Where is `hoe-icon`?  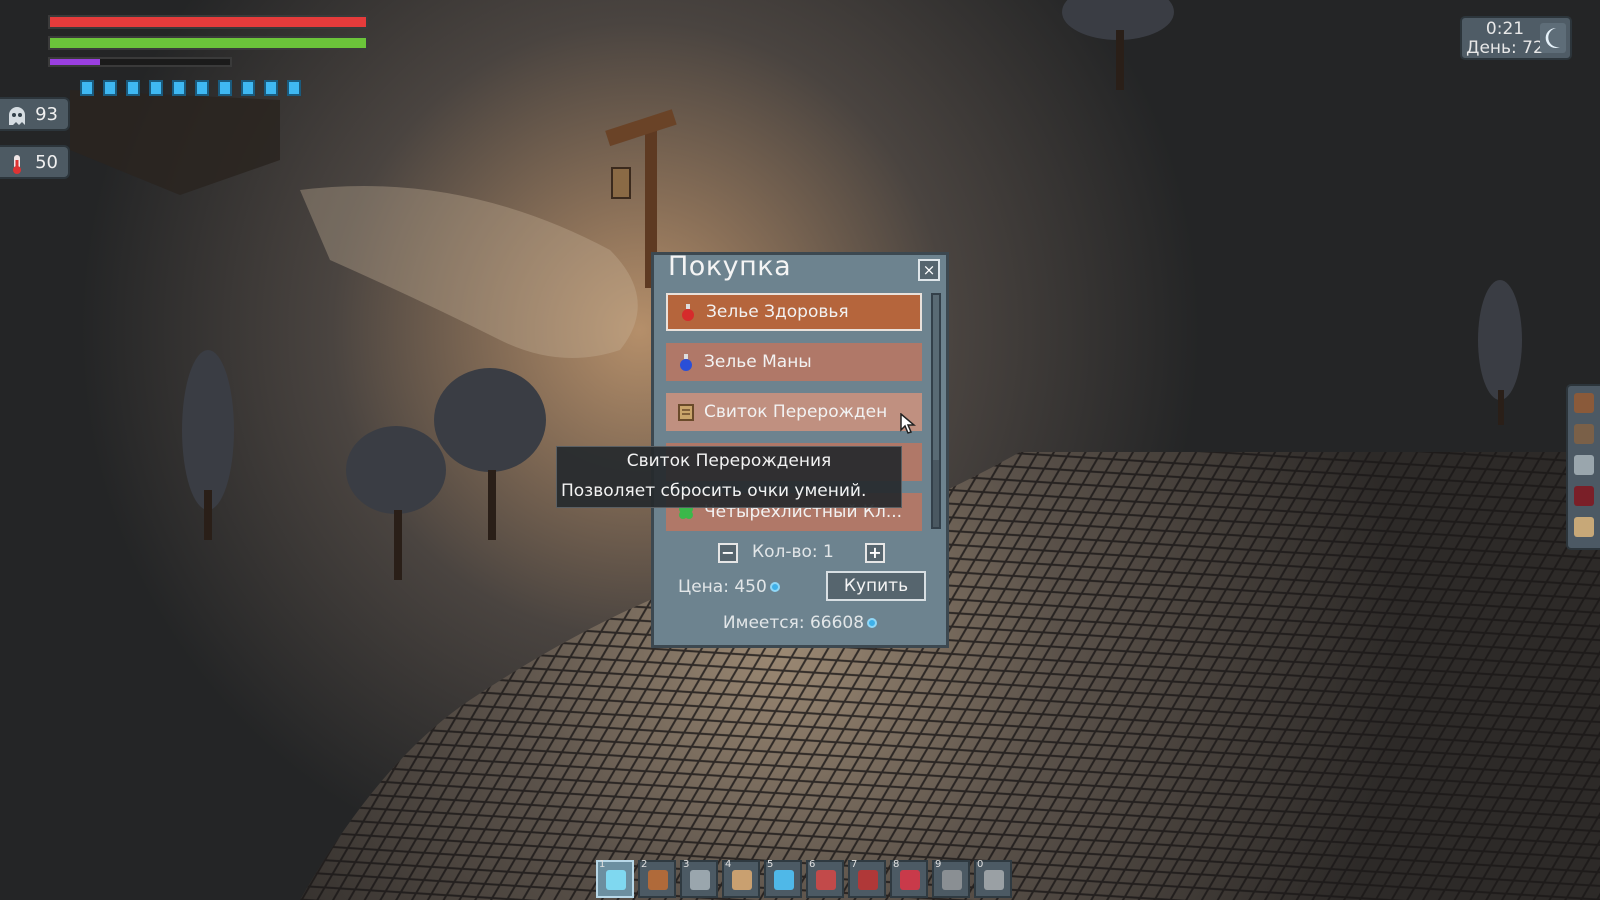 hoe-icon is located at coordinates (742, 880).